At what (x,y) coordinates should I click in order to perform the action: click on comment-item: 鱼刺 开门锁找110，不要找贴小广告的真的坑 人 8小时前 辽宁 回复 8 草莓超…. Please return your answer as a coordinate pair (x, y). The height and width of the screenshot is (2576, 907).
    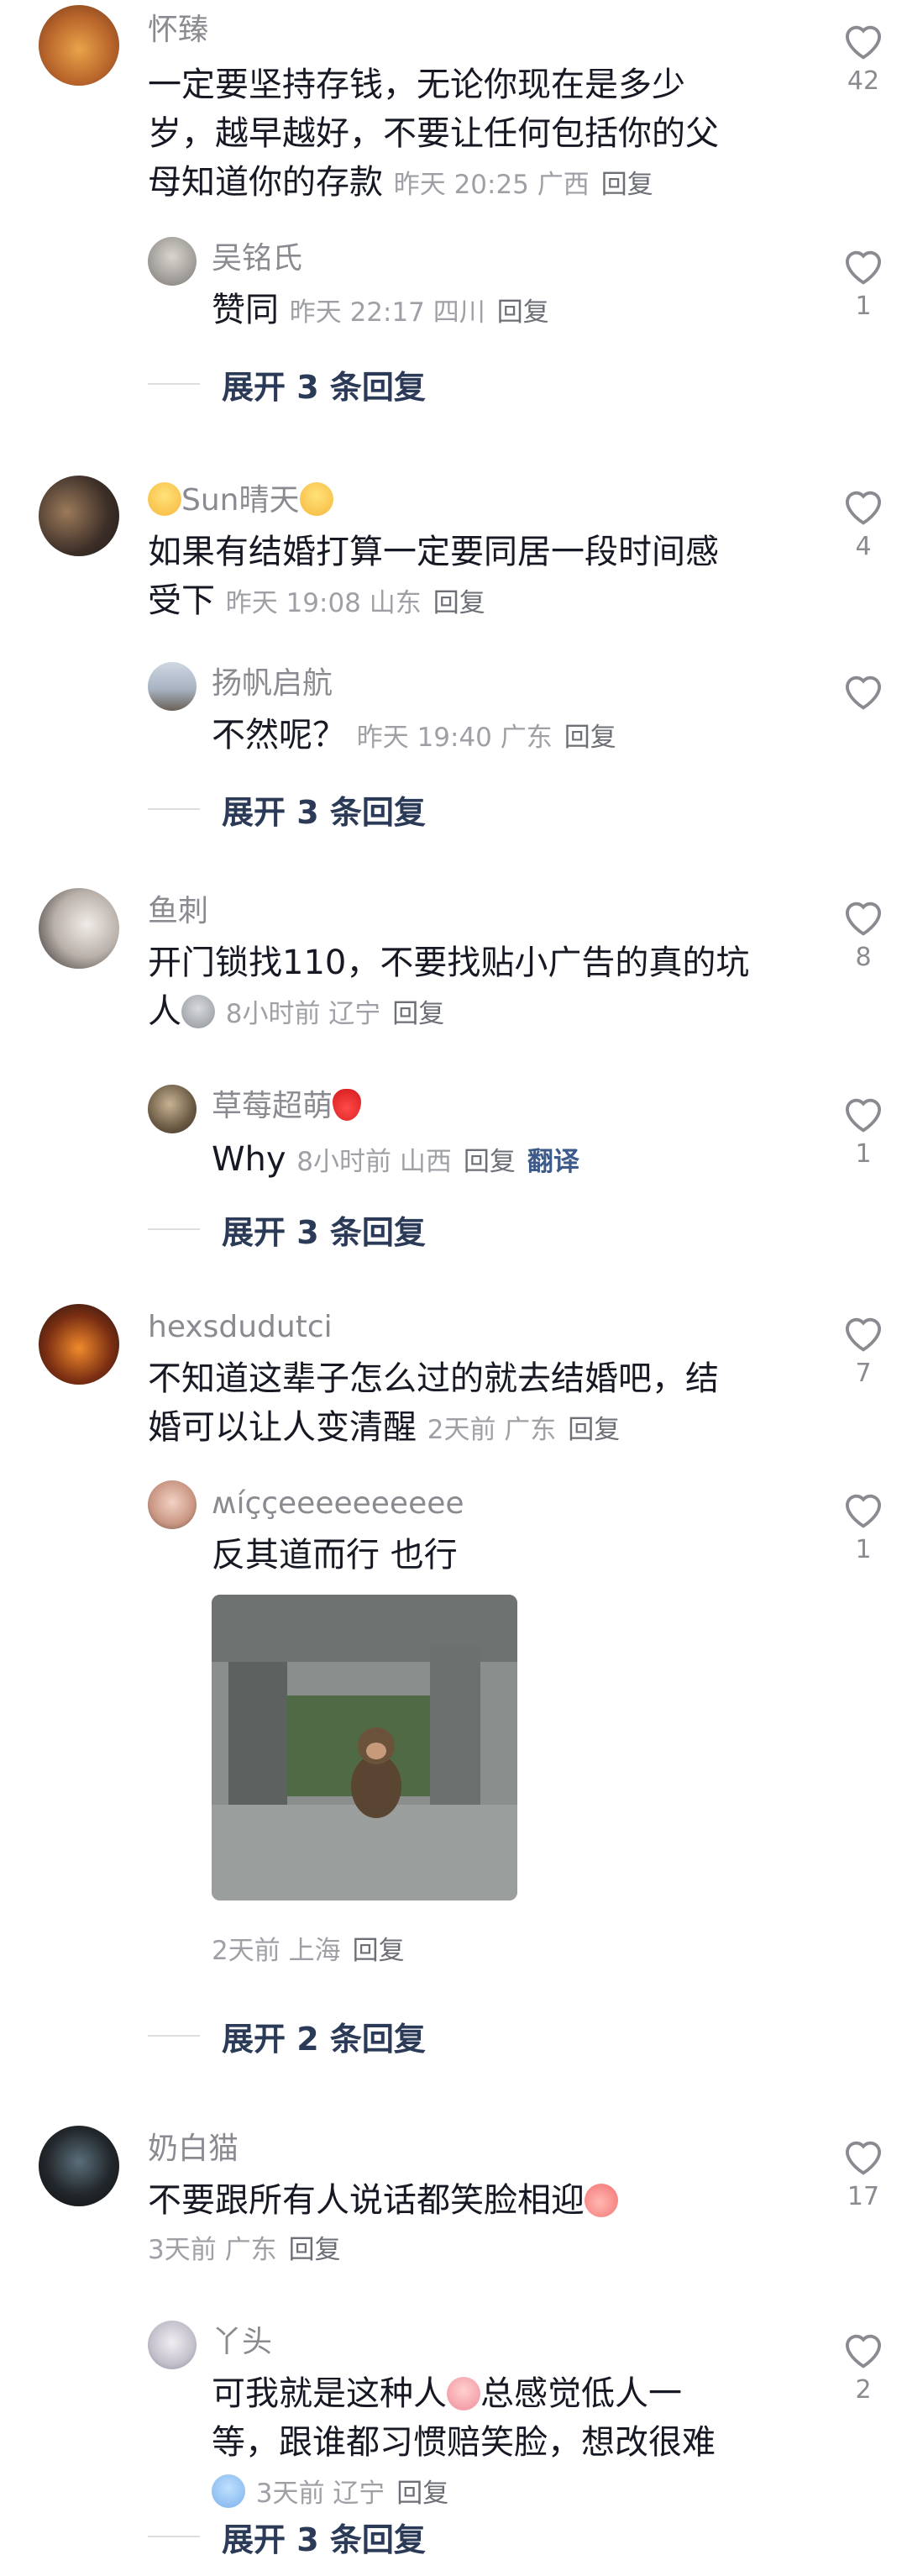
    Looking at the image, I should click on (453, 1068).